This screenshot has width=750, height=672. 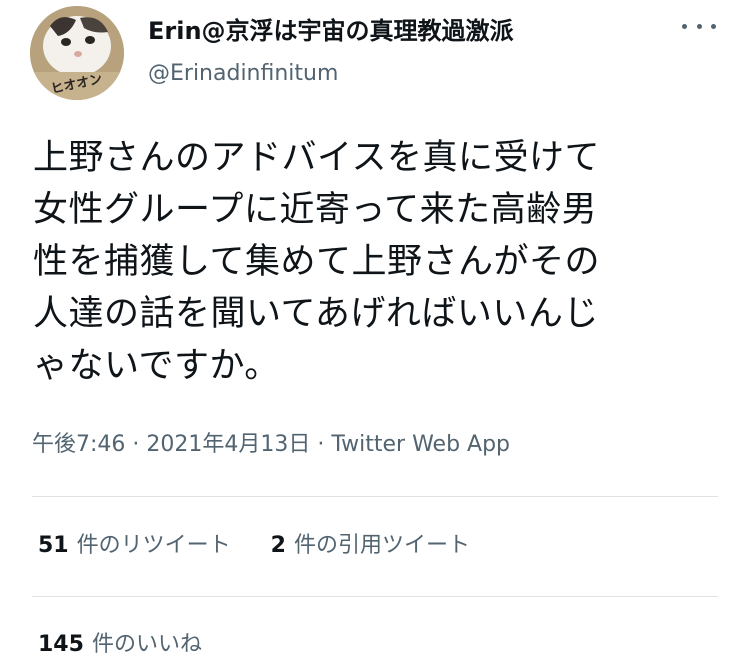 I want to click on tweet-text-line: 性を捕獲して集めて上野さんがその, so click(x=316, y=262).